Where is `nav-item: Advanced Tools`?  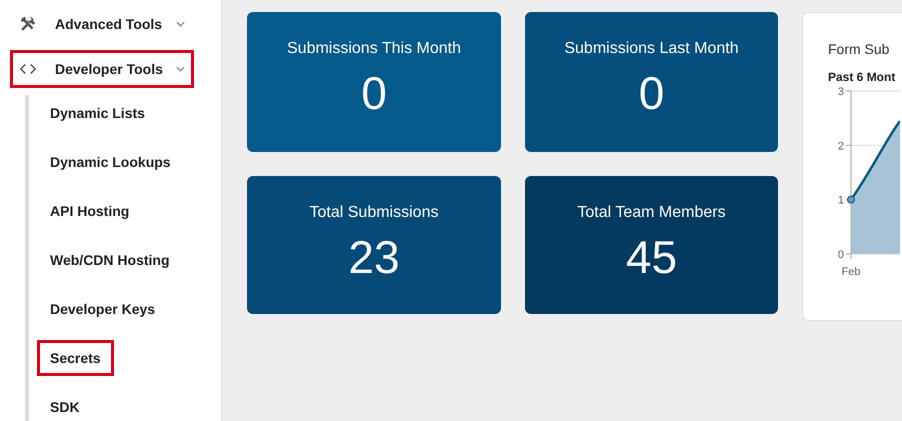
nav-item: Advanced Tools is located at coordinates (102, 24).